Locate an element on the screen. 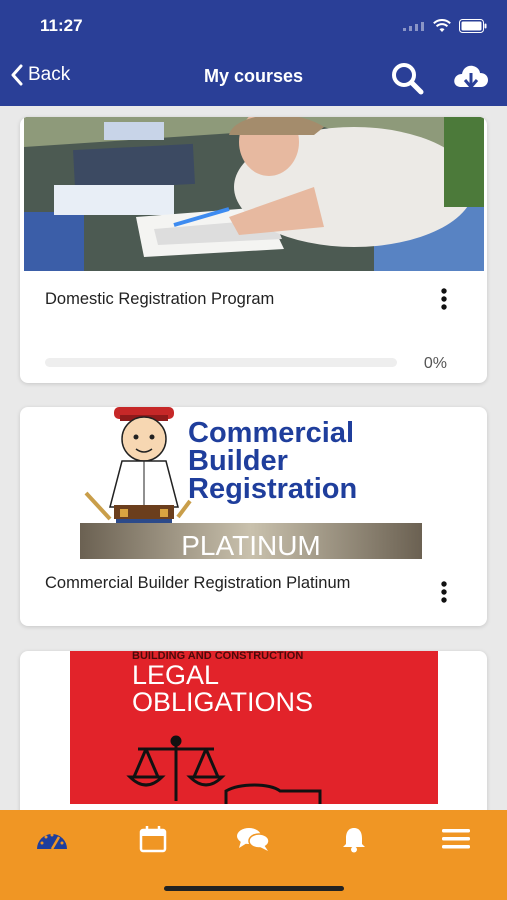  course-title: Domestic Registration Program is located at coordinates (159, 299).